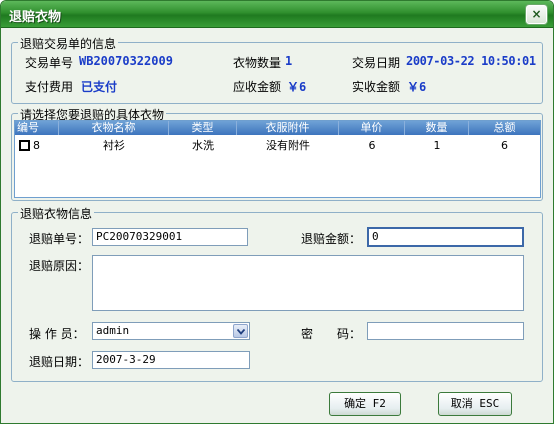  Describe the element at coordinates (372, 145) in the screenshot. I see `cell-price: 6` at that location.